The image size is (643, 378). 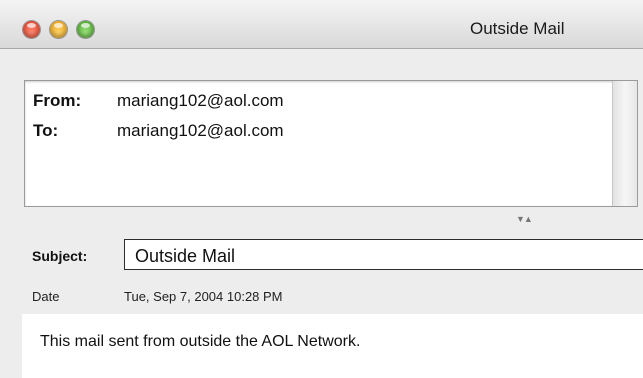 I want to click on close-button, so click(x=31, y=29).